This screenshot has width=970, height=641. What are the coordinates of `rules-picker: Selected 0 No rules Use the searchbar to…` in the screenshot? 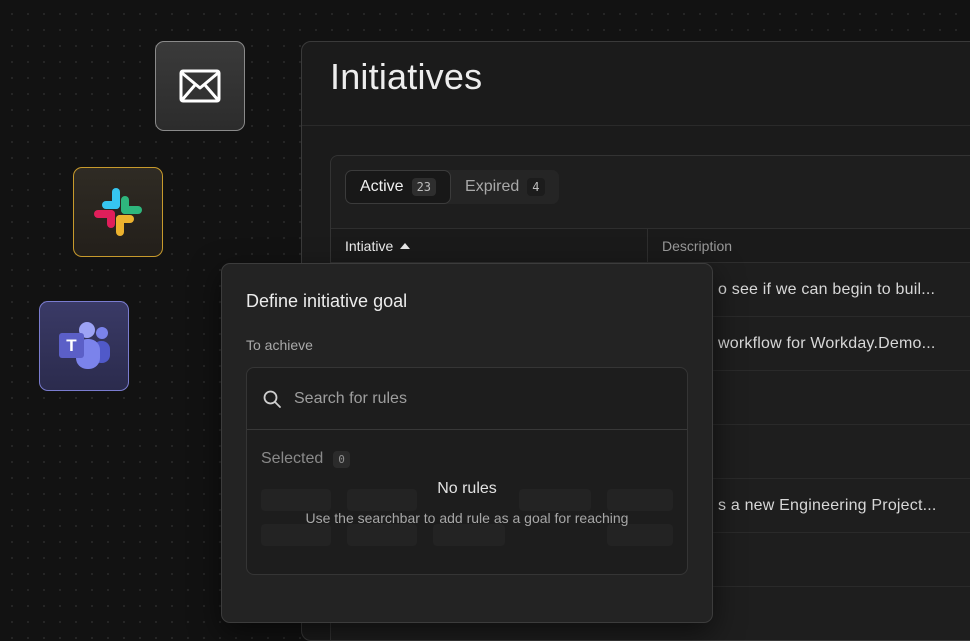 It's located at (467, 471).